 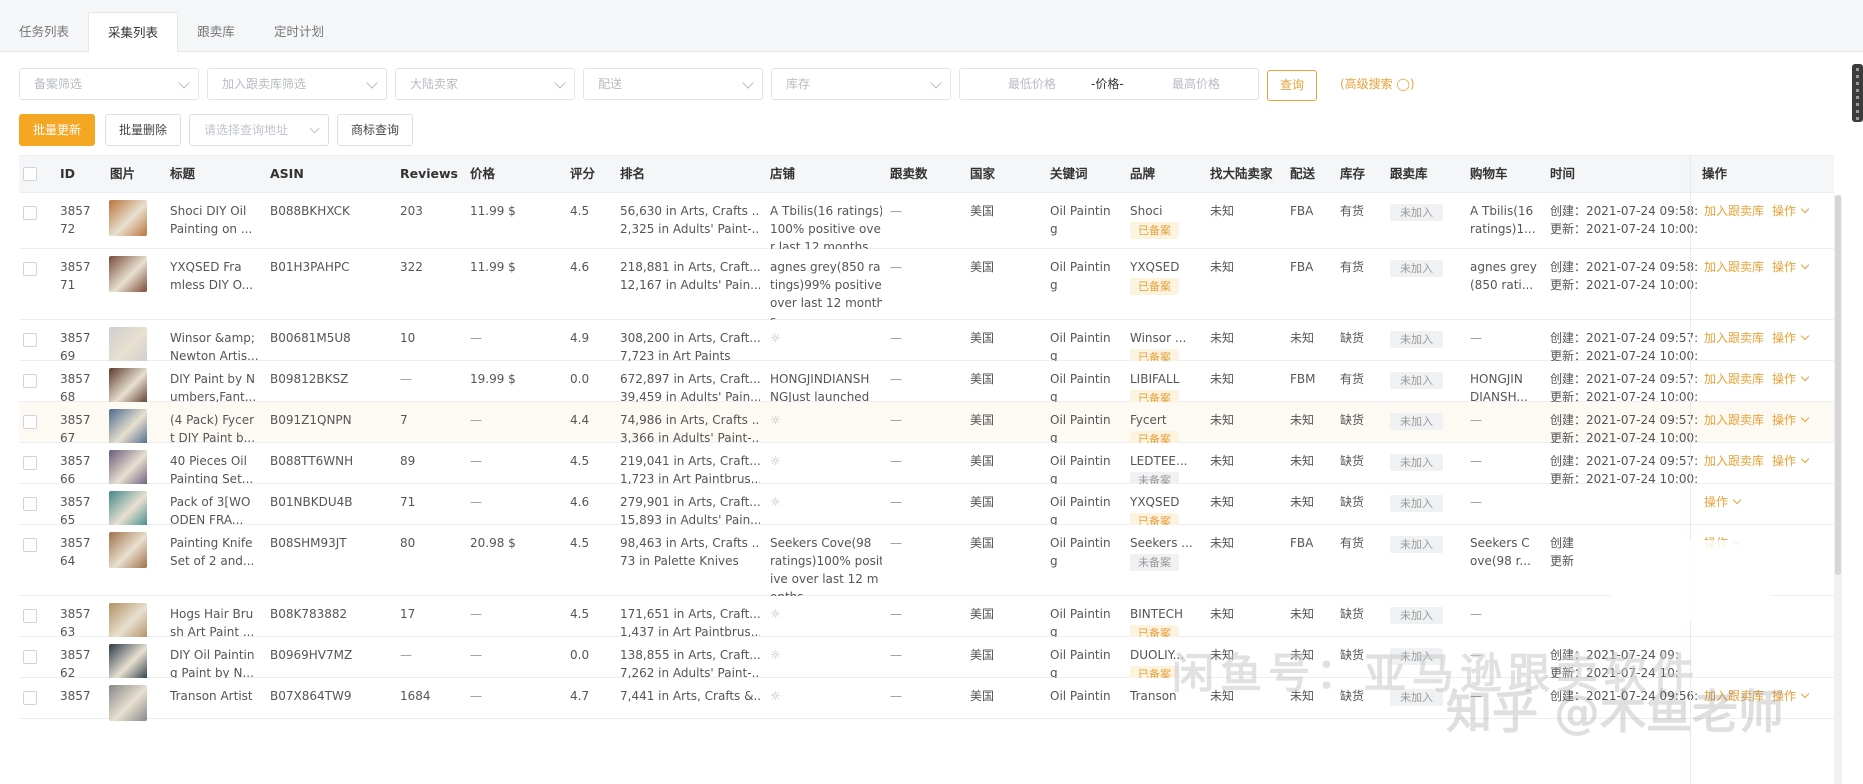 What do you see at coordinates (30, 174) in the screenshot?
I see `select-all-checkbox` at bounding box center [30, 174].